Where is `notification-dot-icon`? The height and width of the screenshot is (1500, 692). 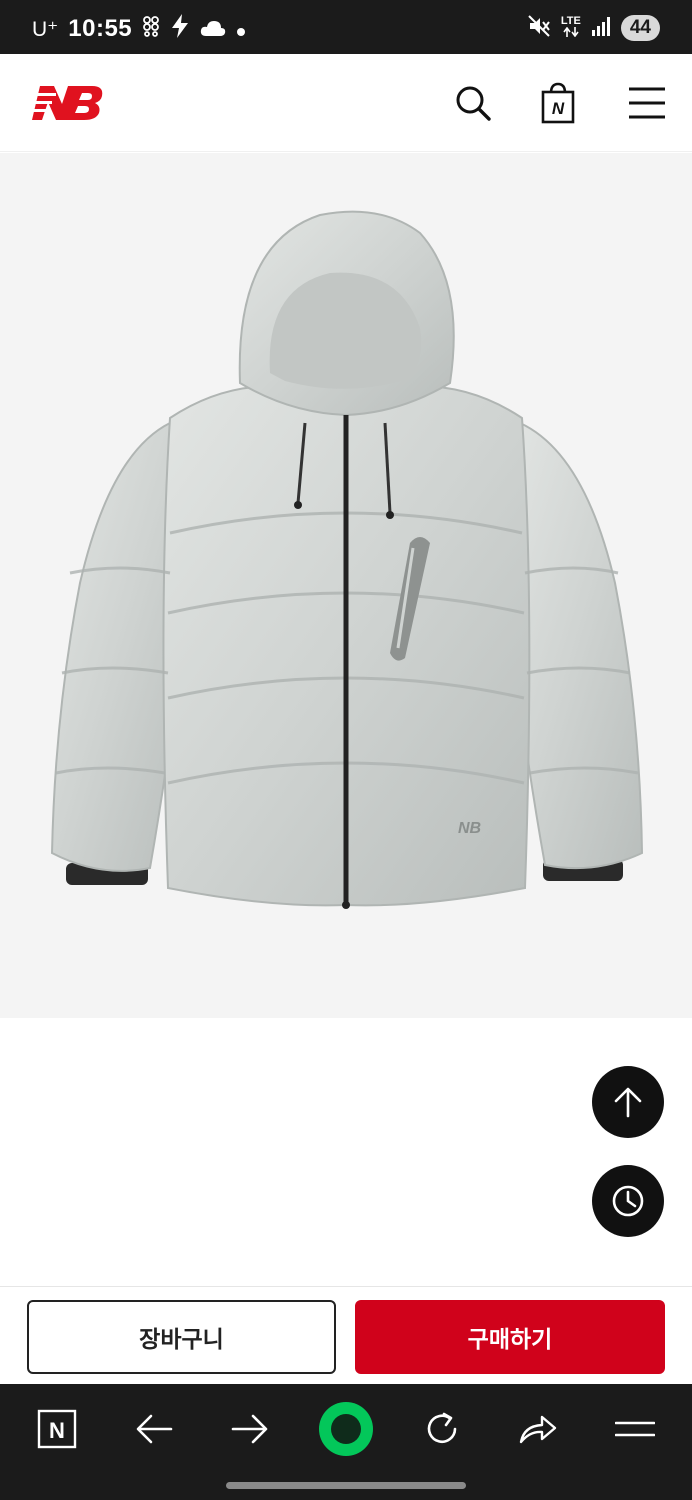 notification-dot-icon is located at coordinates (241, 29).